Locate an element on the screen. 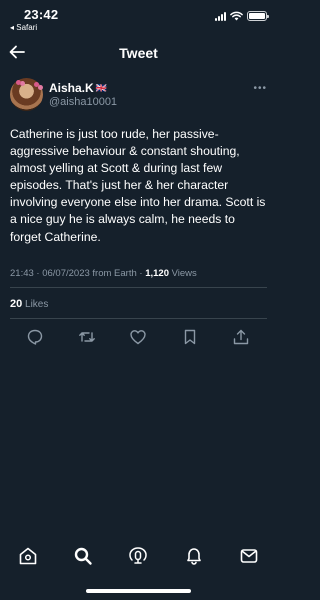  home-indicator is located at coordinates (138, 591).